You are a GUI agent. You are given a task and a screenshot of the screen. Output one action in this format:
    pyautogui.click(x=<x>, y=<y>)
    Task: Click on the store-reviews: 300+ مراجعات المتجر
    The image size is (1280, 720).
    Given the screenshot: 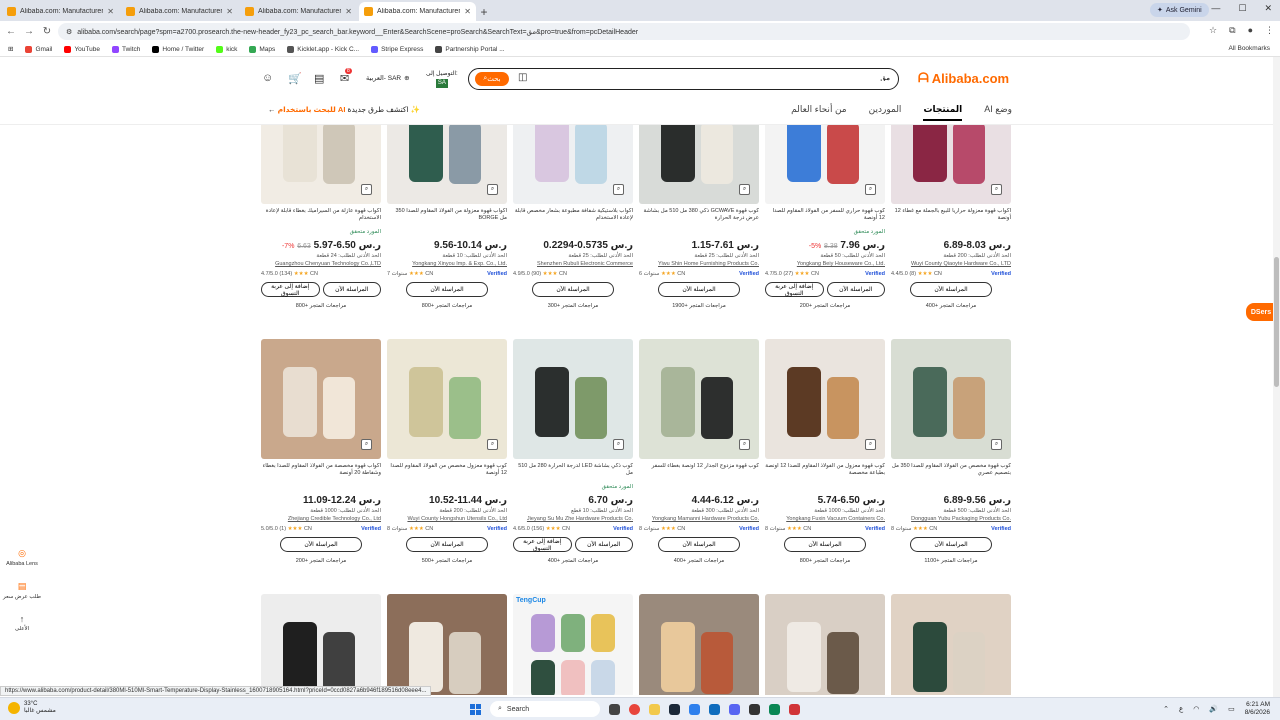 What is the action you would take?
    pyautogui.click(x=573, y=306)
    